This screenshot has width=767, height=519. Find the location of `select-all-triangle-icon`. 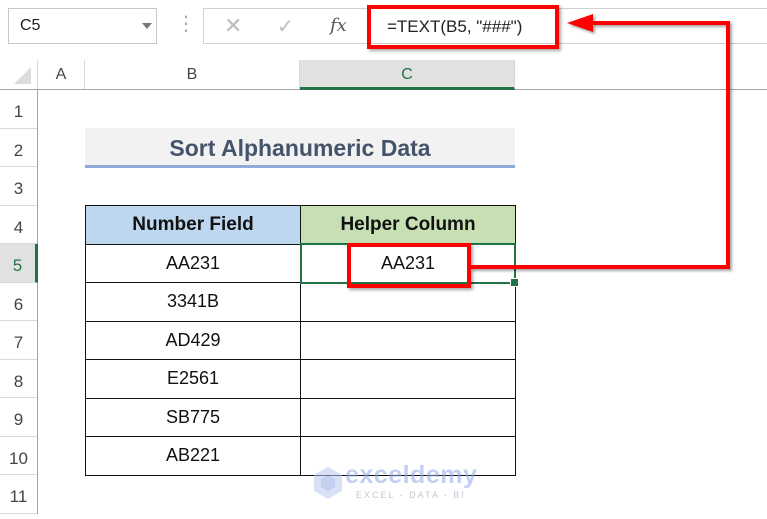

select-all-triangle-icon is located at coordinates (22, 75).